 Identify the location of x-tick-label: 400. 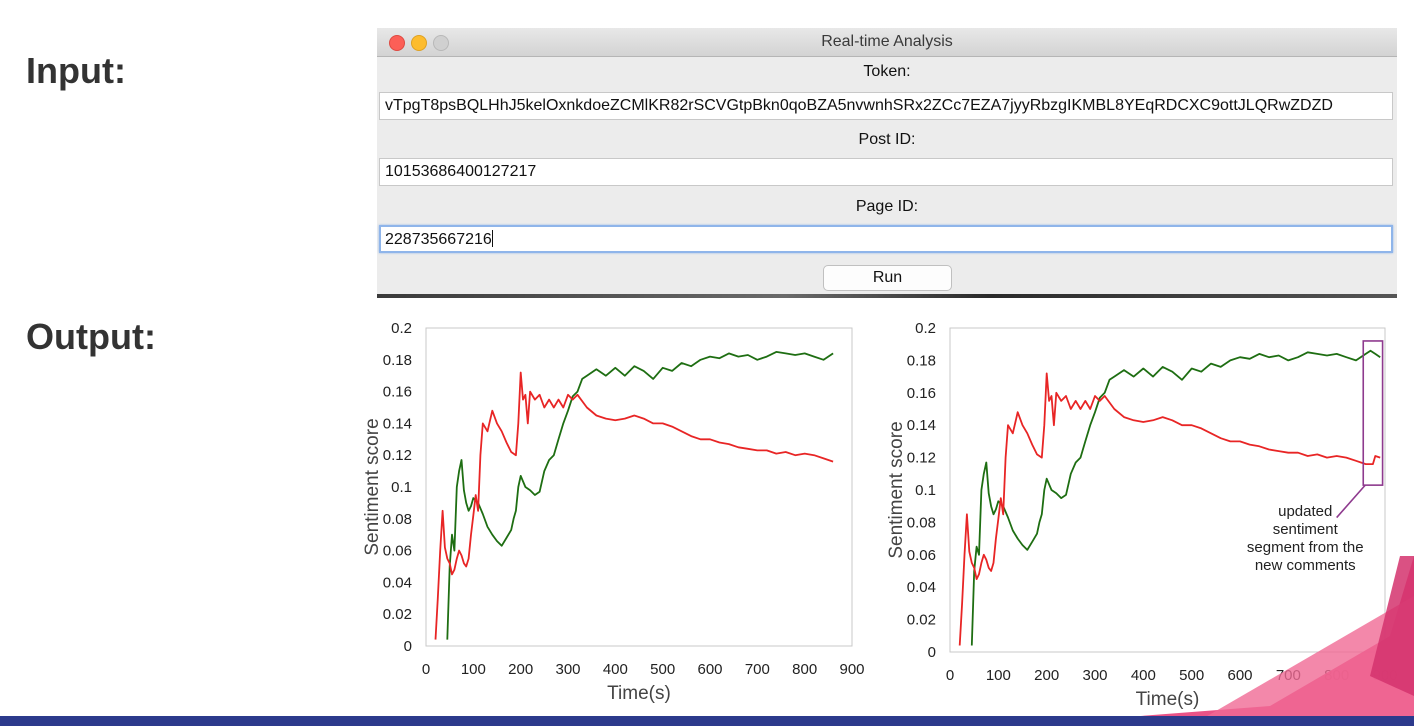
(615, 669).